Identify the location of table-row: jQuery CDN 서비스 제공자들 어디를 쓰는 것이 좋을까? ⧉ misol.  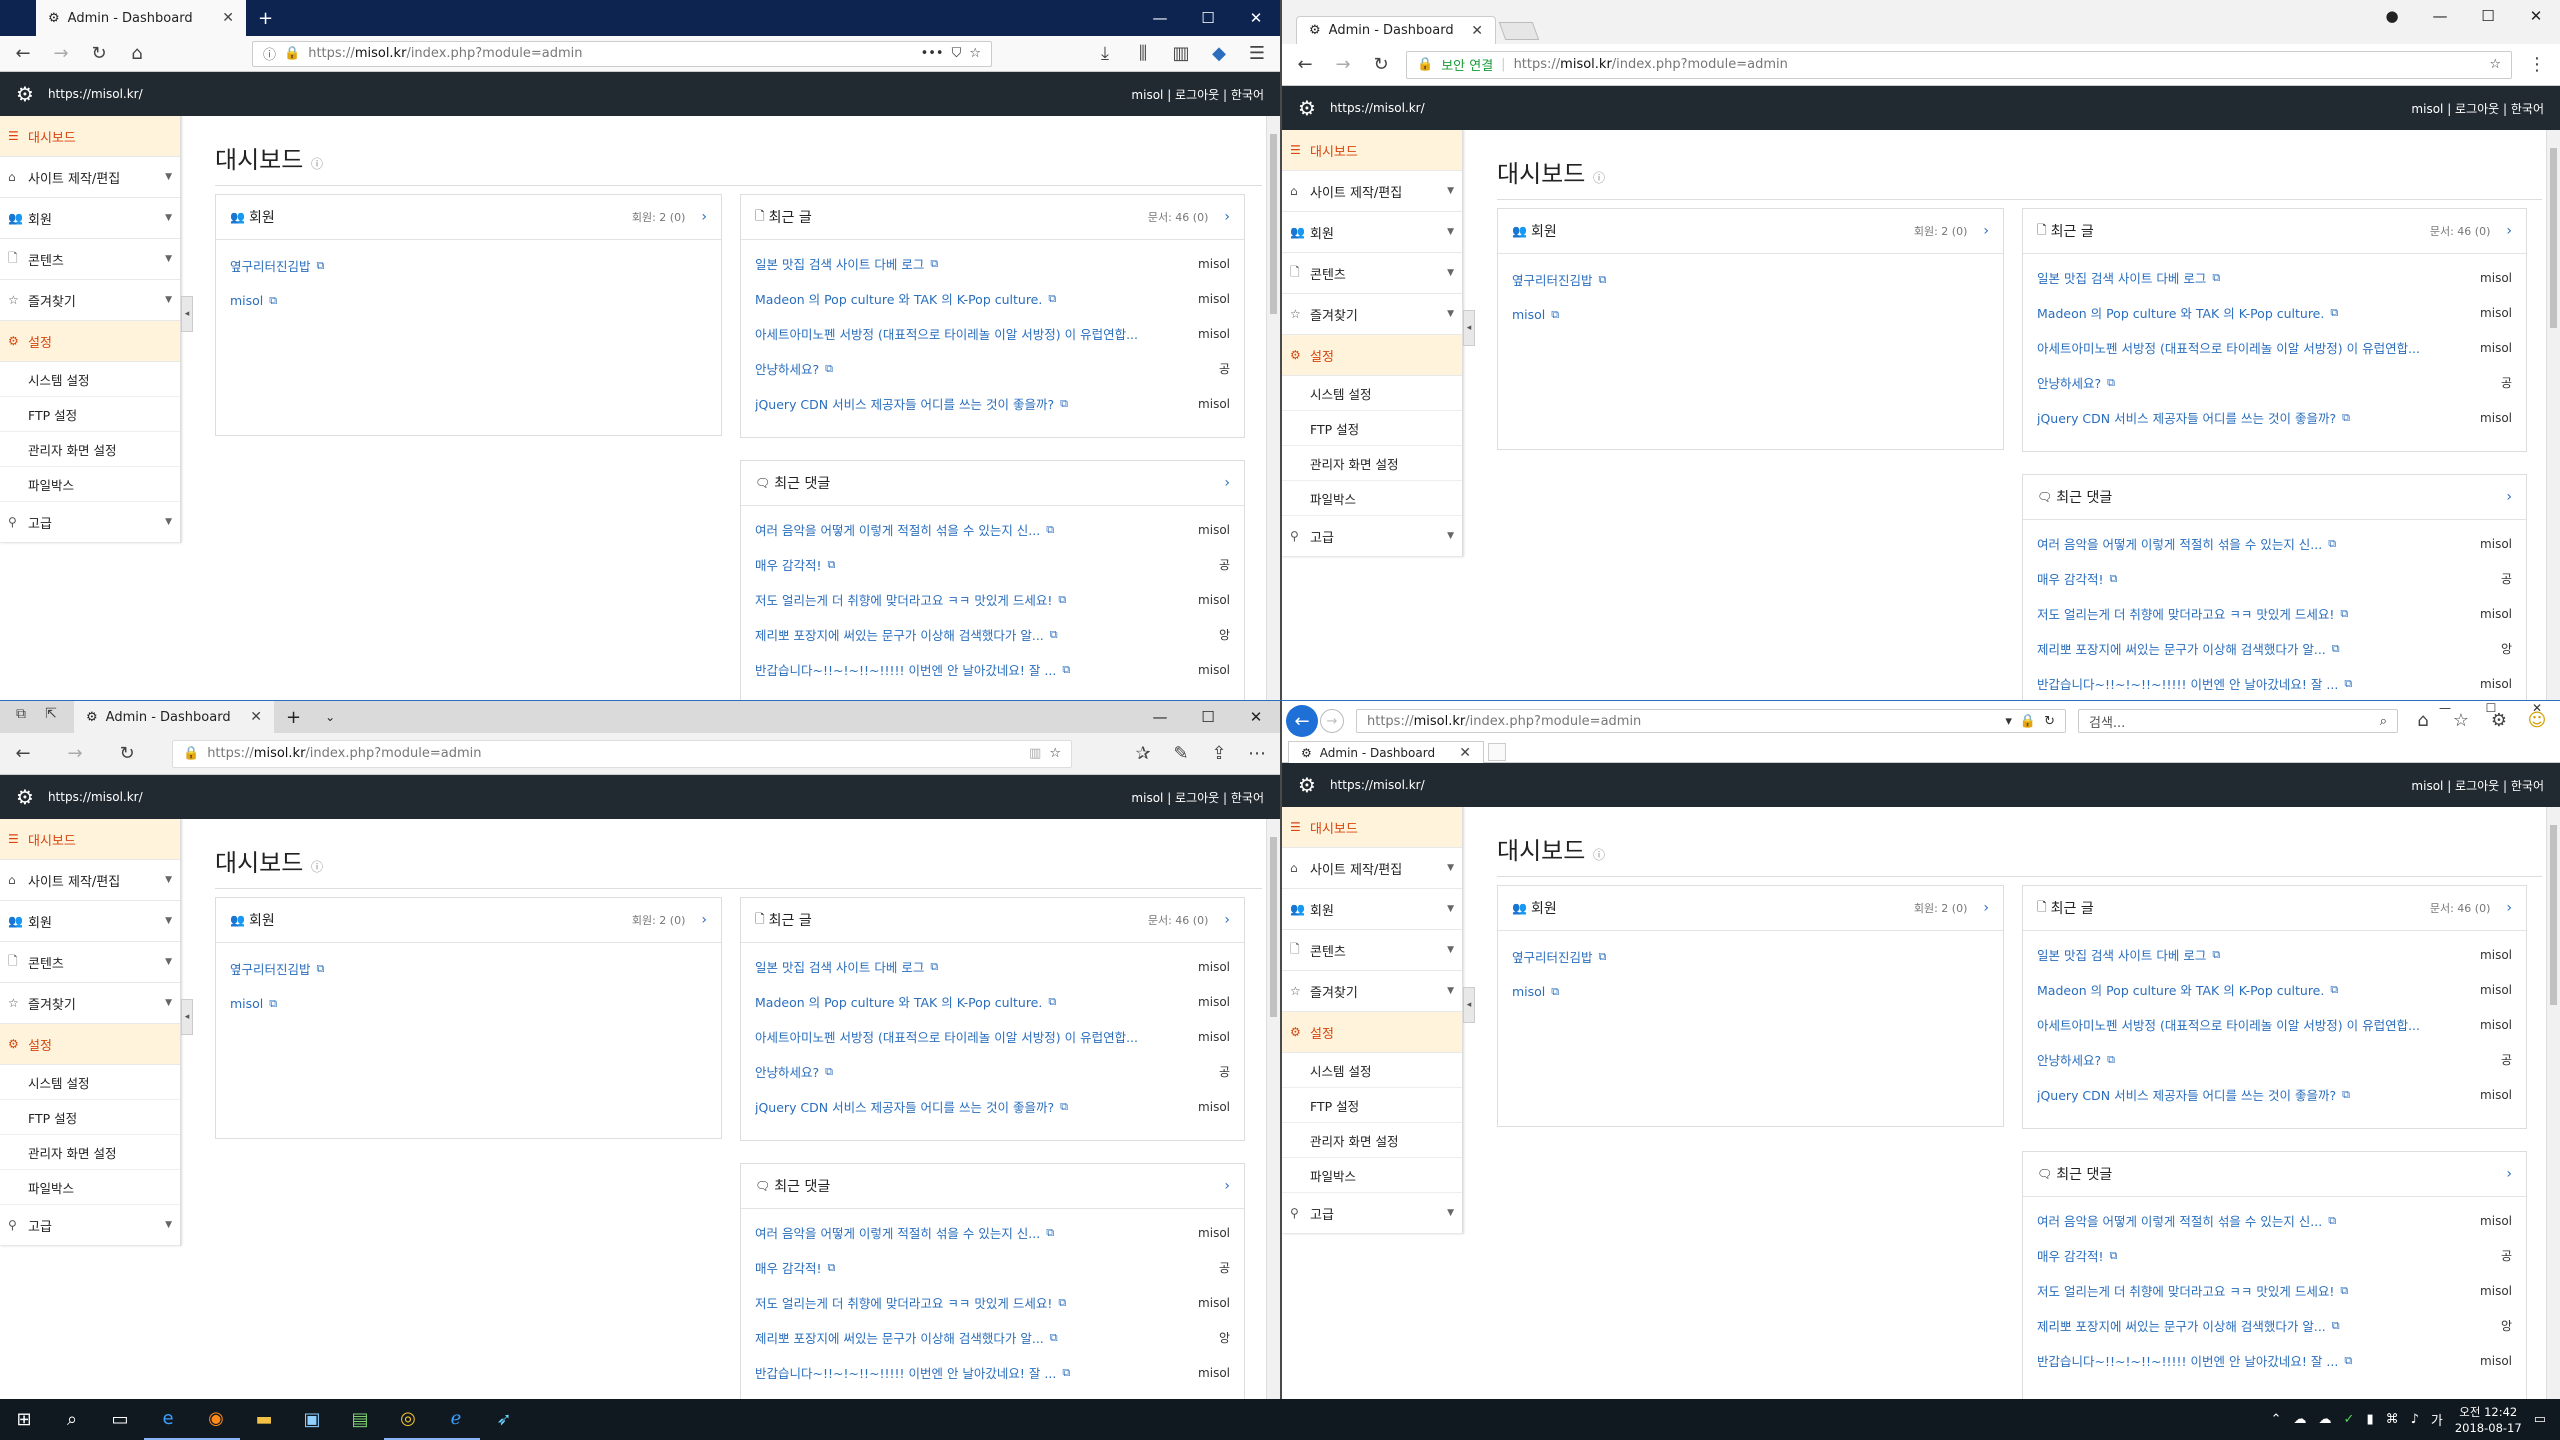
(992, 403).